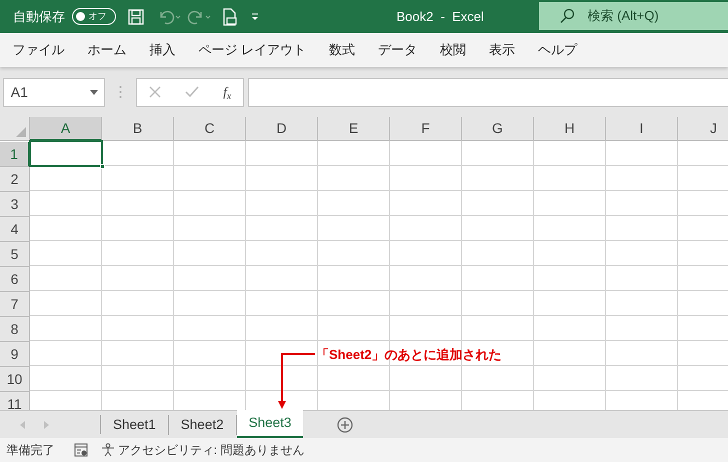 This screenshot has width=728, height=462. I want to click on ribbon-tab: 挿入, so click(162, 50).